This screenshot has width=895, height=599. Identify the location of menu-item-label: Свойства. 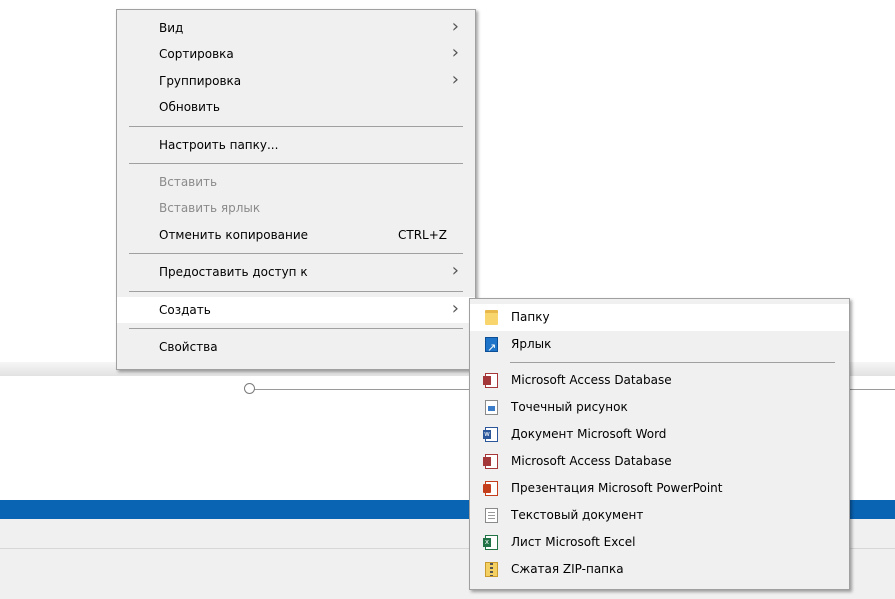
(188, 346).